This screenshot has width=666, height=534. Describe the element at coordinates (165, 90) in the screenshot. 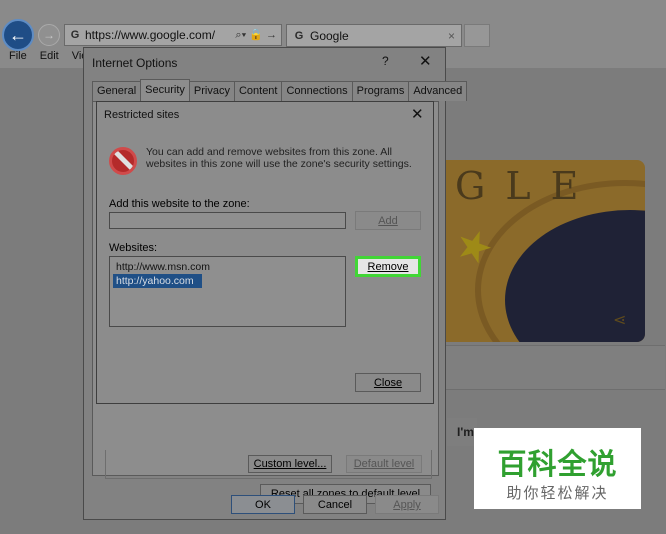

I see `tab-security: Security` at that location.